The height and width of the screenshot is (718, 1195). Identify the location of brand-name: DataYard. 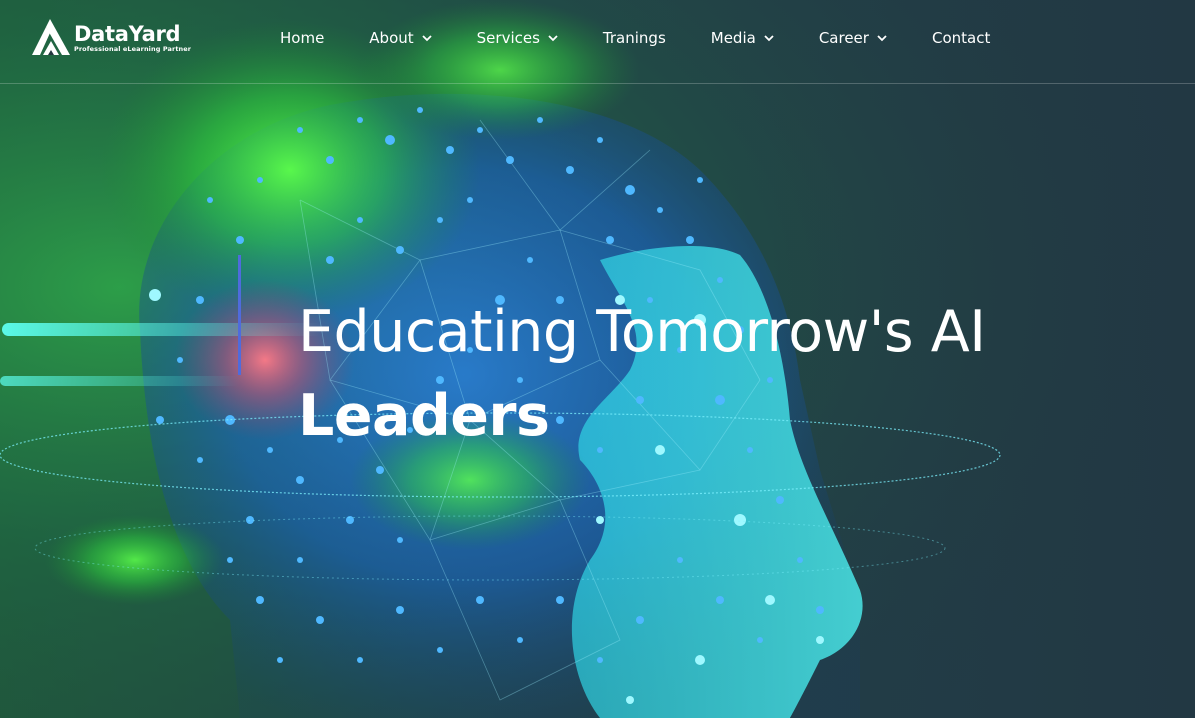
(127, 34).